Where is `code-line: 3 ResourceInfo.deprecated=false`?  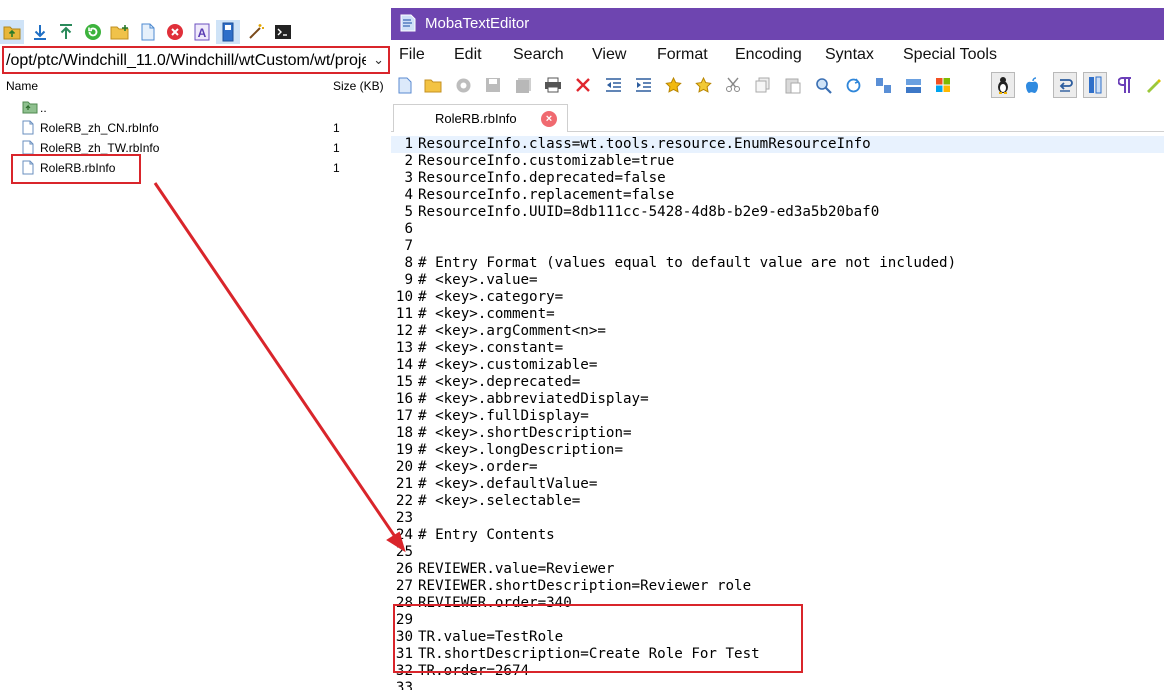 code-line: 3 ResourceInfo.deprecated=false is located at coordinates (777, 178).